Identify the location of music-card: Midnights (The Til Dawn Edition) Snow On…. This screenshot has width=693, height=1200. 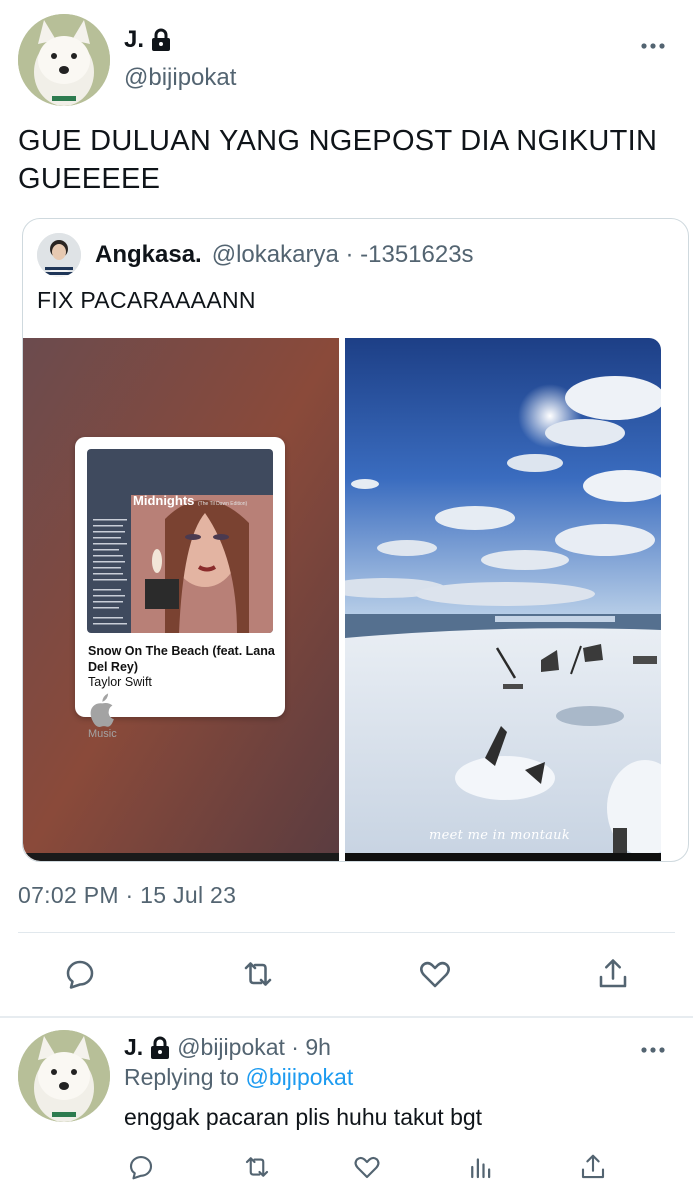
(180, 588).